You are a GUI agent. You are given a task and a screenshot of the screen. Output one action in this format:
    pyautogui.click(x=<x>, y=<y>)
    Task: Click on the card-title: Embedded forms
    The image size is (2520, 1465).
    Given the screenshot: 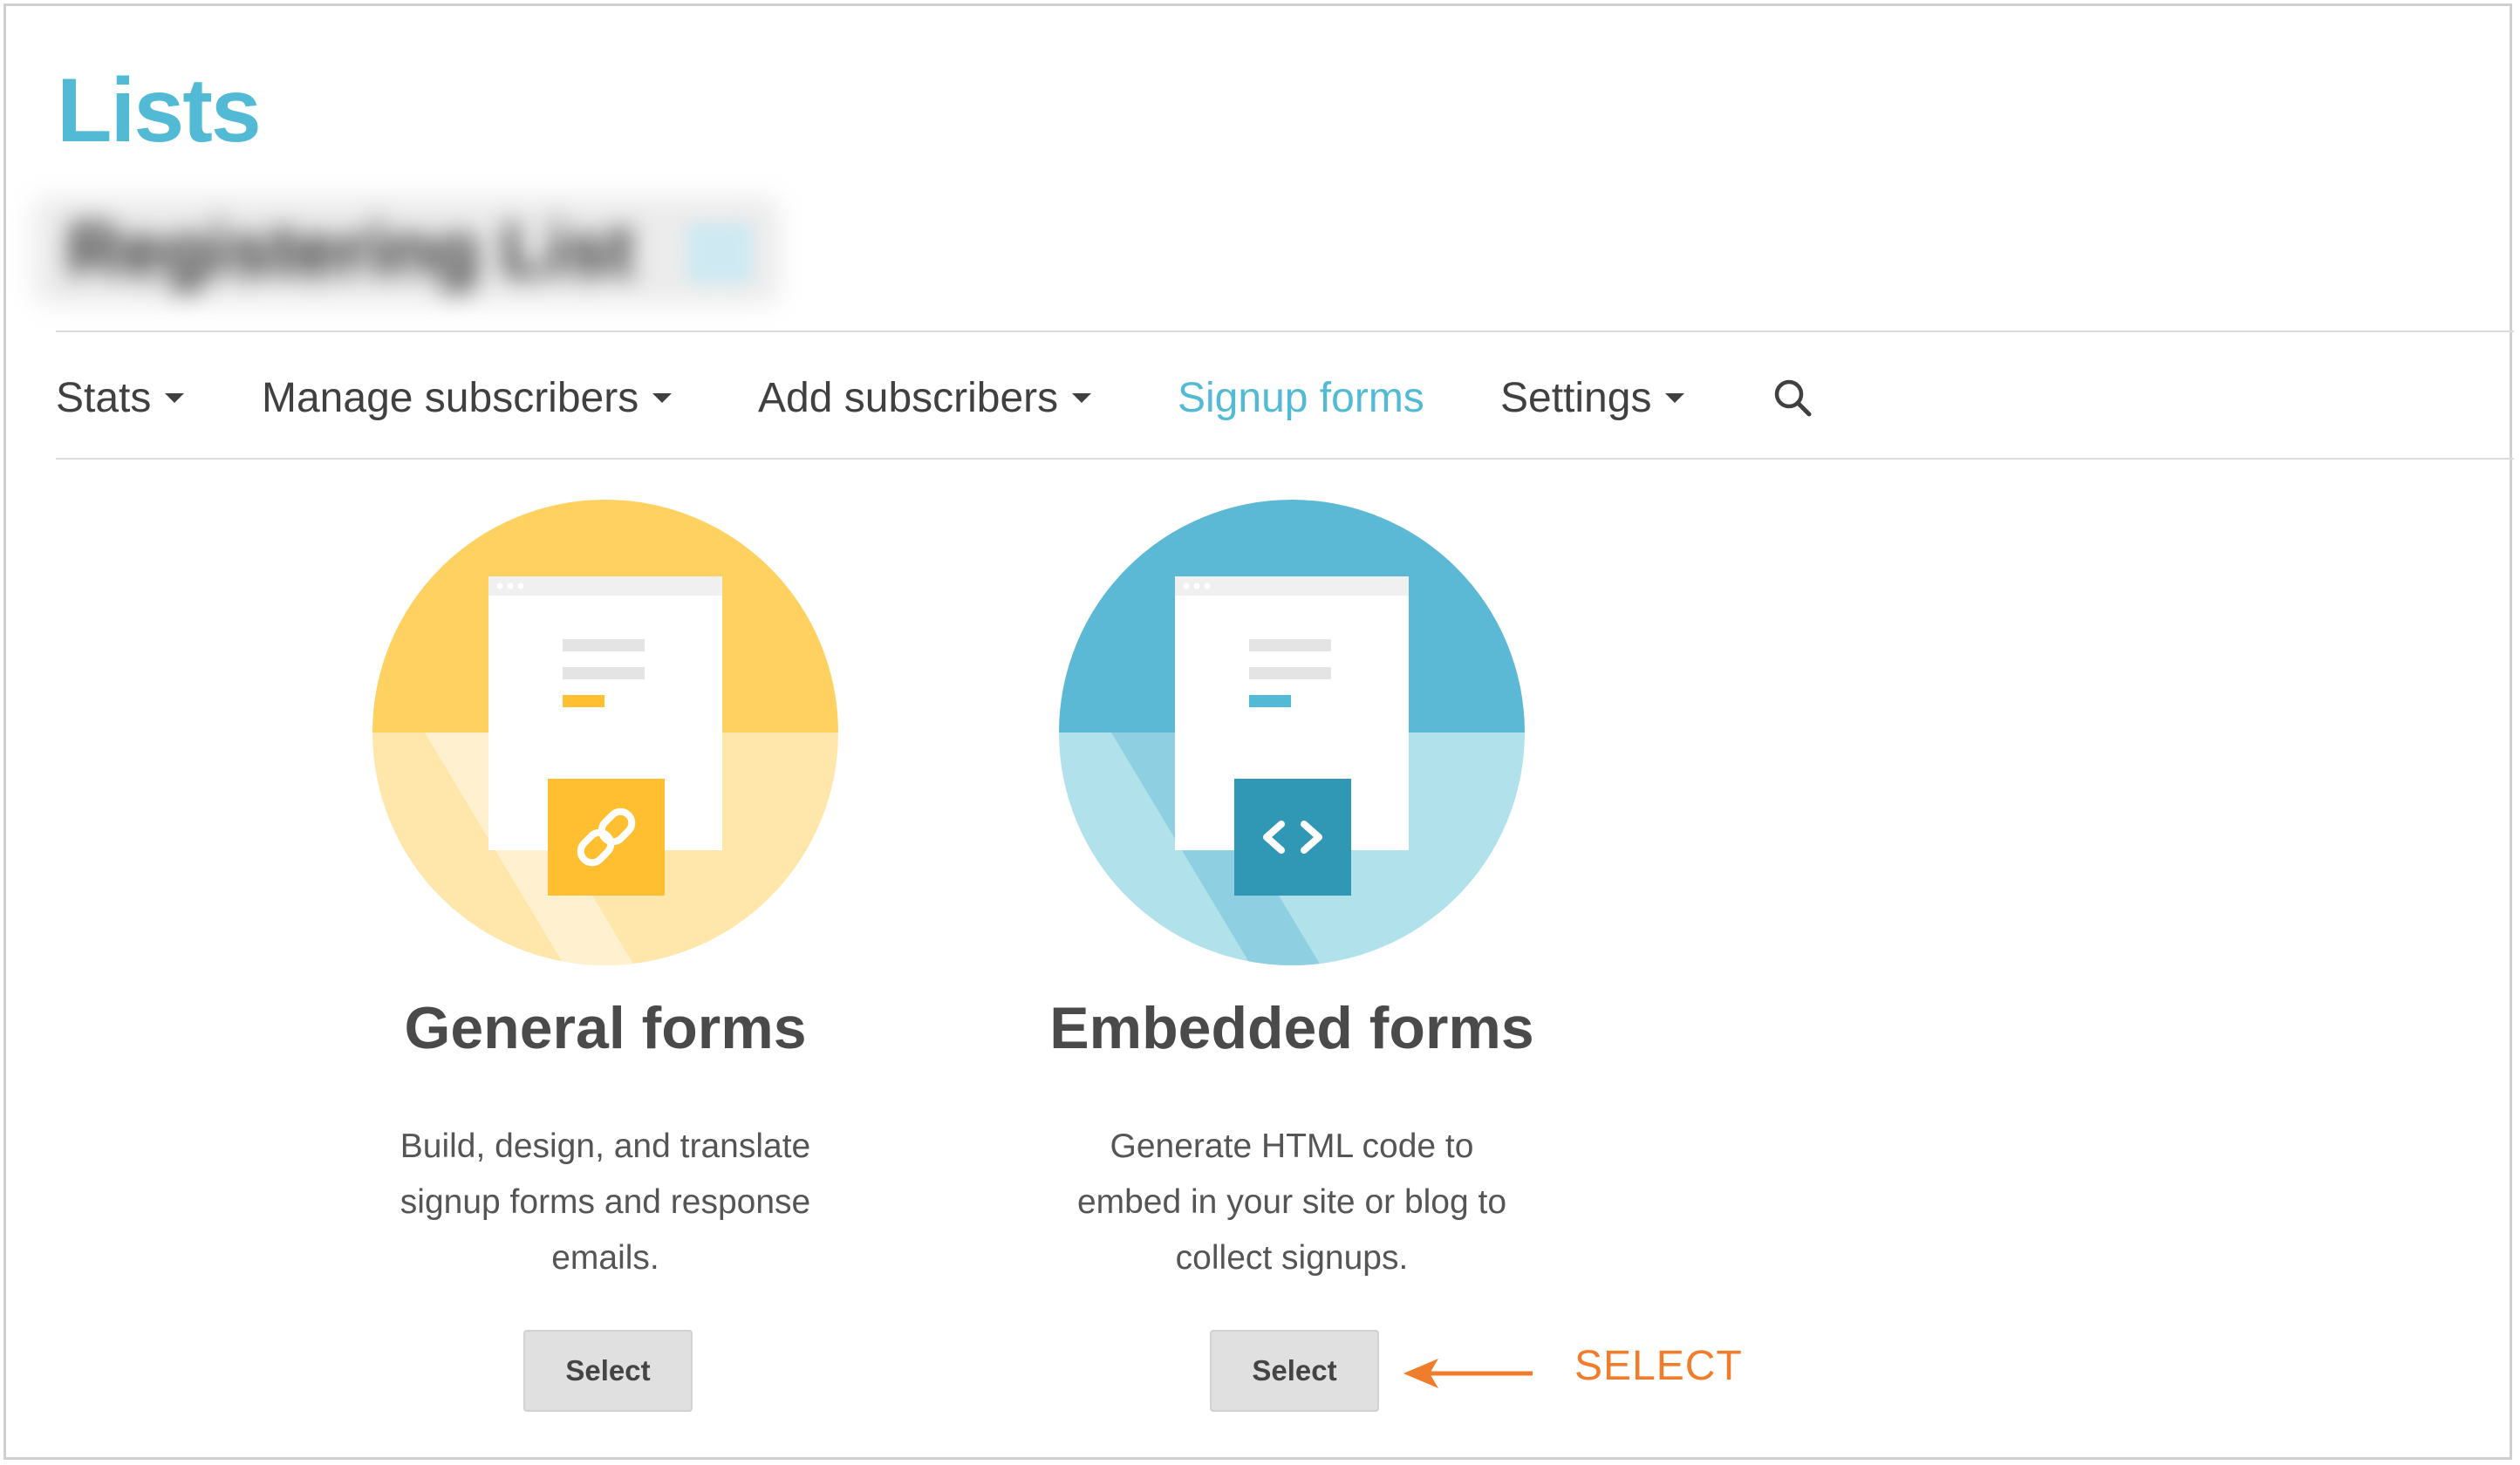 What is the action you would take?
    pyautogui.click(x=1291, y=1028)
    